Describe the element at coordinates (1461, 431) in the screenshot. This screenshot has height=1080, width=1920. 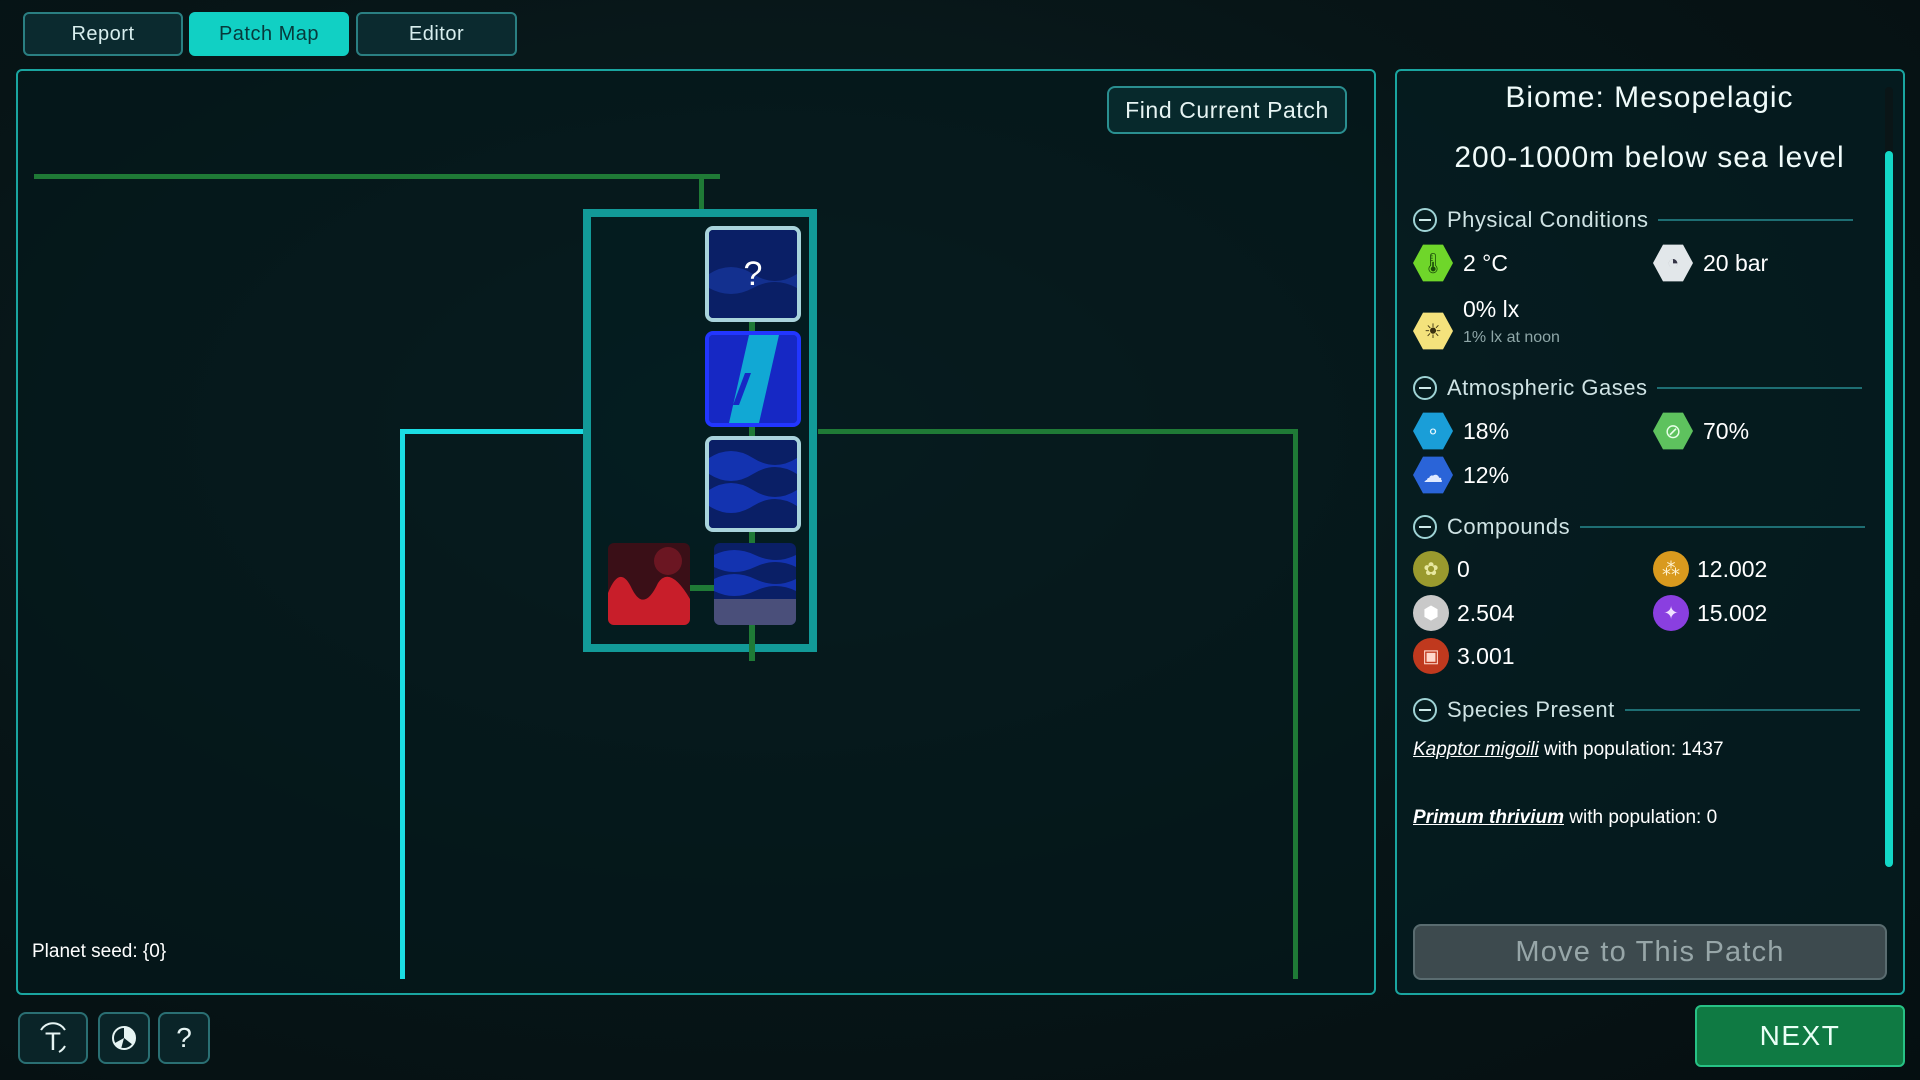
I see `oxygen-stat: ∘ 18%` at that location.